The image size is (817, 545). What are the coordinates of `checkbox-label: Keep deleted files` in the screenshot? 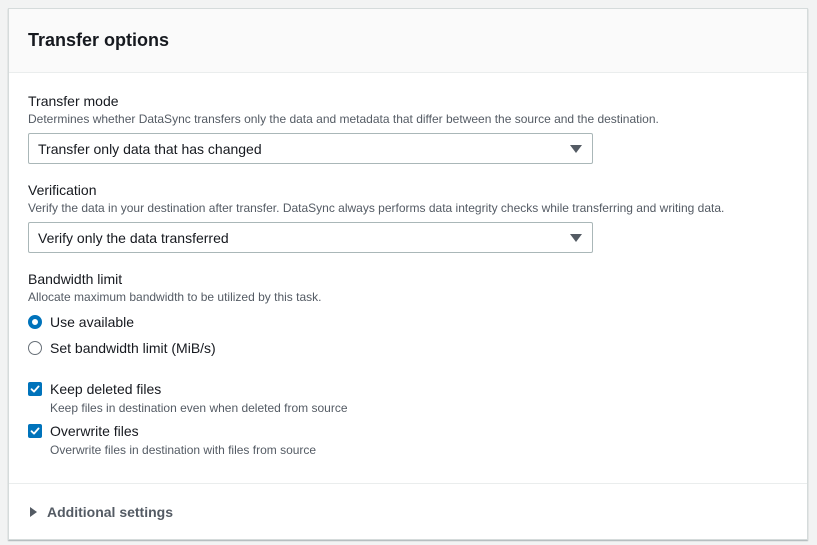 It's located at (106, 389).